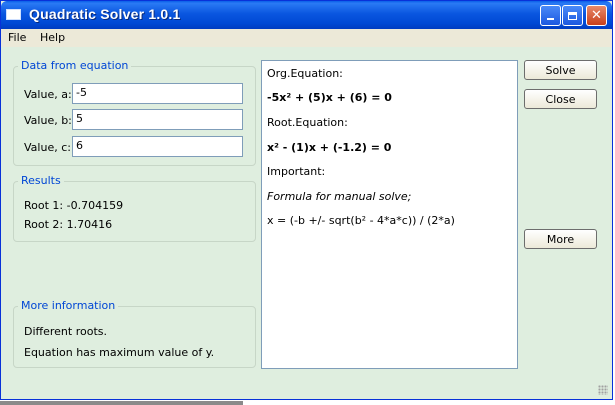  What do you see at coordinates (157, 93) in the screenshot?
I see `value-a-input: -5` at bounding box center [157, 93].